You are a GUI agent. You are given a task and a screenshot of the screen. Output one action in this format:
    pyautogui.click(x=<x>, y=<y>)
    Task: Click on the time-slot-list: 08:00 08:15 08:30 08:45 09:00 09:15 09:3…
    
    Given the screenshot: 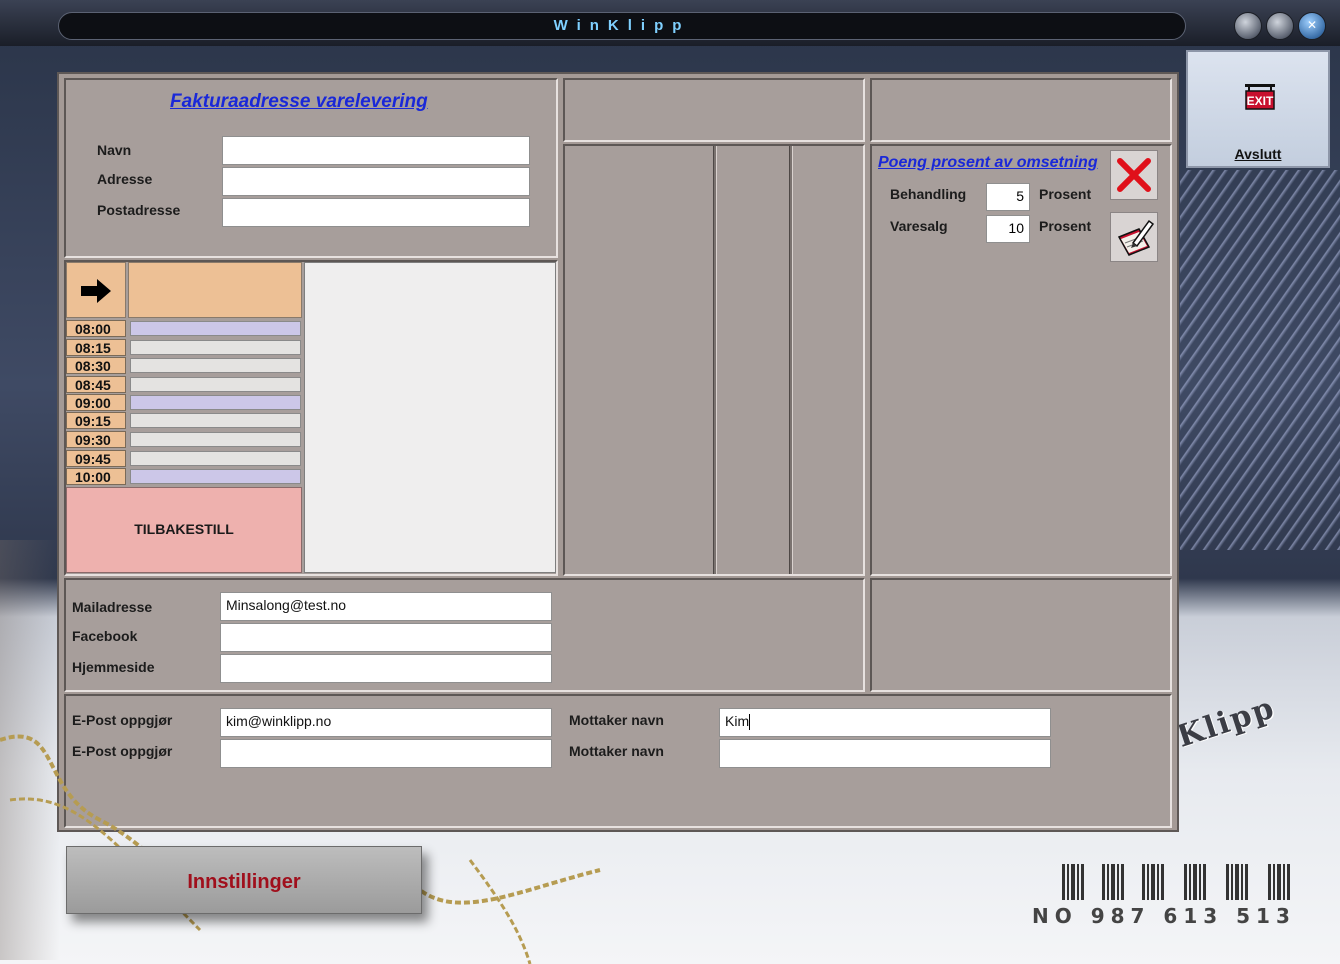 What is the action you would take?
    pyautogui.click(x=184, y=403)
    